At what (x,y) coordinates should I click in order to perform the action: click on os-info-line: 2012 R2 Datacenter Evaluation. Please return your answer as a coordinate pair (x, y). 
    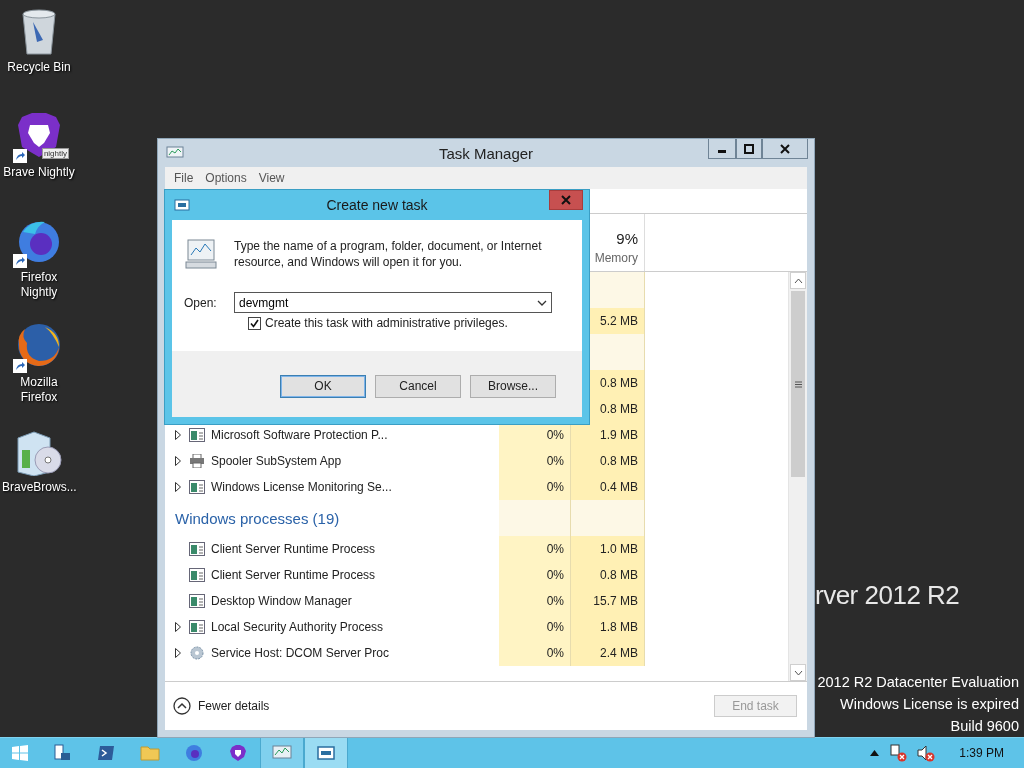
    Looking at the image, I should click on (918, 682).